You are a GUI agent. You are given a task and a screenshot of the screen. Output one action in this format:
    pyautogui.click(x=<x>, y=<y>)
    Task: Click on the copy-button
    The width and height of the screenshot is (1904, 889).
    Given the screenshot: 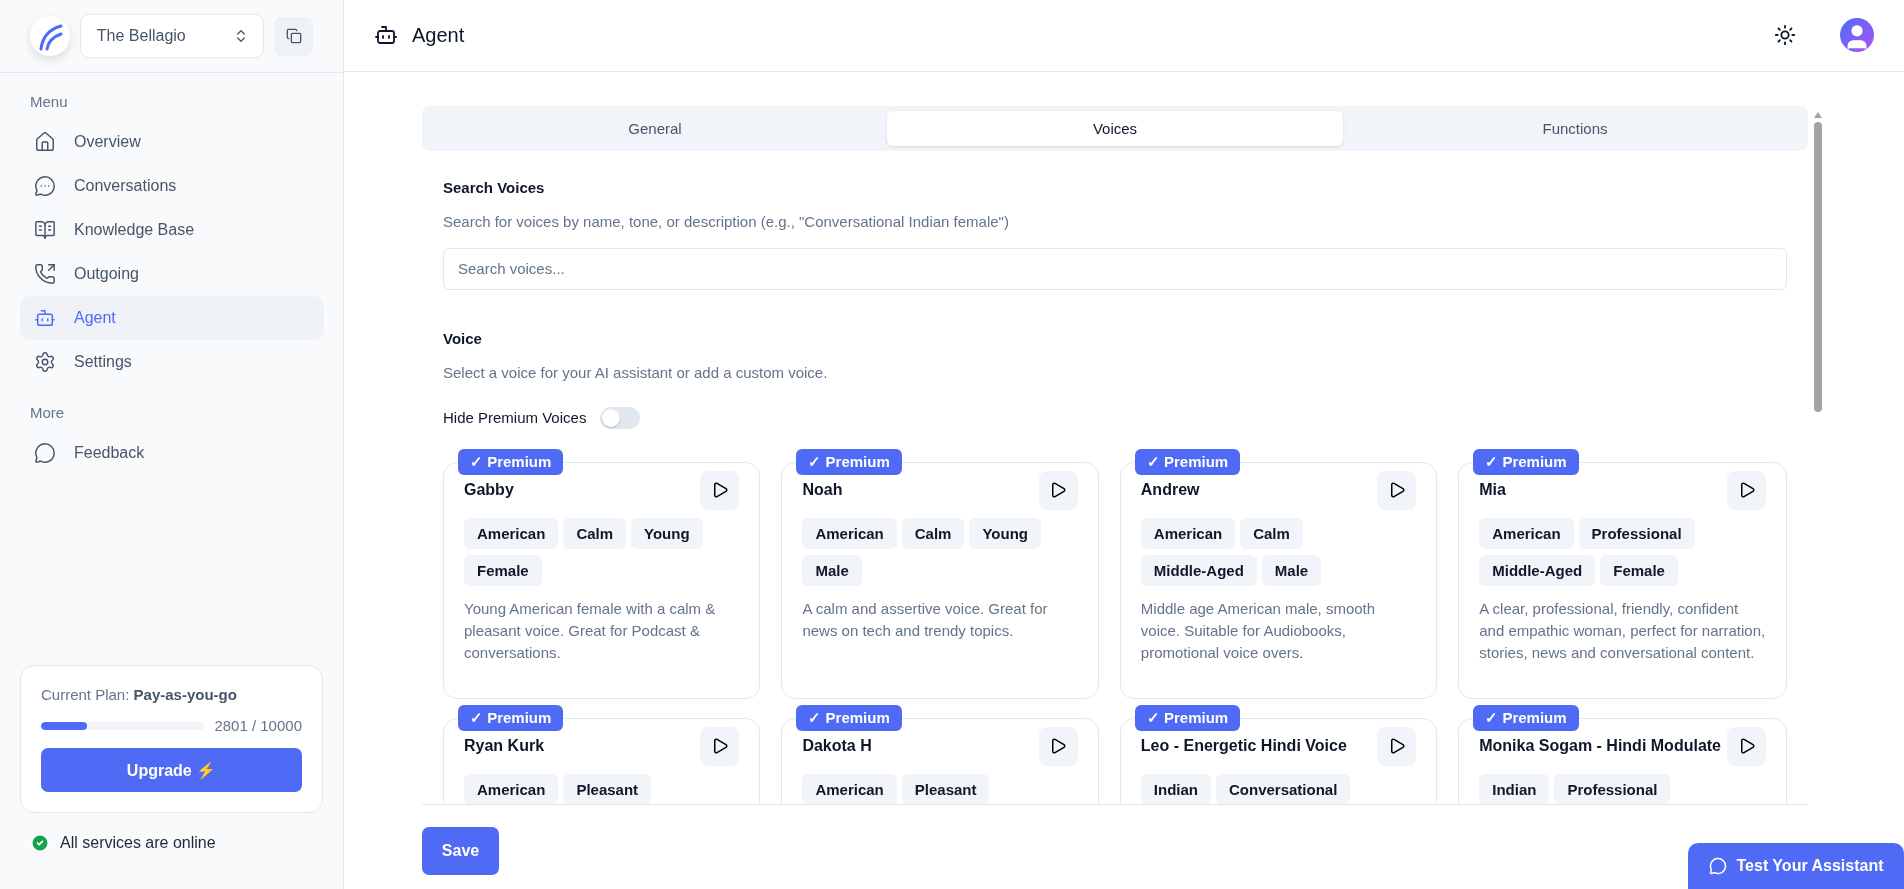 What is the action you would take?
    pyautogui.click(x=293, y=36)
    